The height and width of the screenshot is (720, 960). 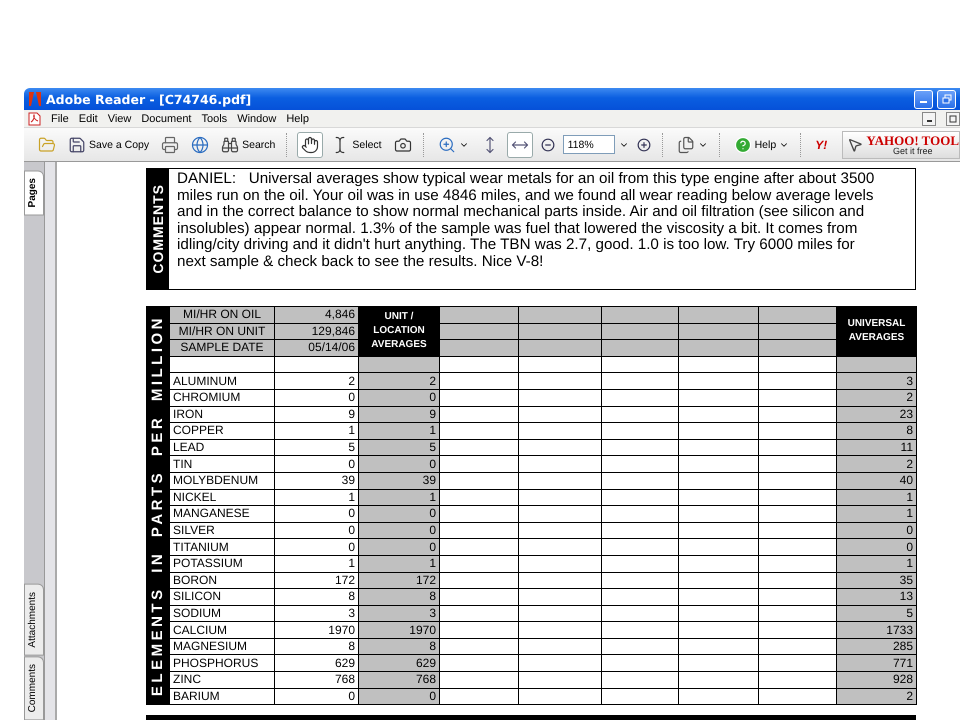 I want to click on comment-text: DANIEL: Universal averages show typical wear metals for an oil from this type engine after about 3500 miles run on the oil. Your oil was in use 4846 miles, and we found all wear reading below average levels and in the correct balance to show normal mechanical parts inside. Air and oil filtration (see silicon and insolubles) appear normal. 1.3% of the sample was fuel that lowered the viscosity a bit. It comes from idling/city driving and it didn't hurt anything. The TBN was 2.7, good. 1.0 is too low. Try 6000 miles for next sample & check back to see the results. Nice V-8!, so click(x=542, y=229).